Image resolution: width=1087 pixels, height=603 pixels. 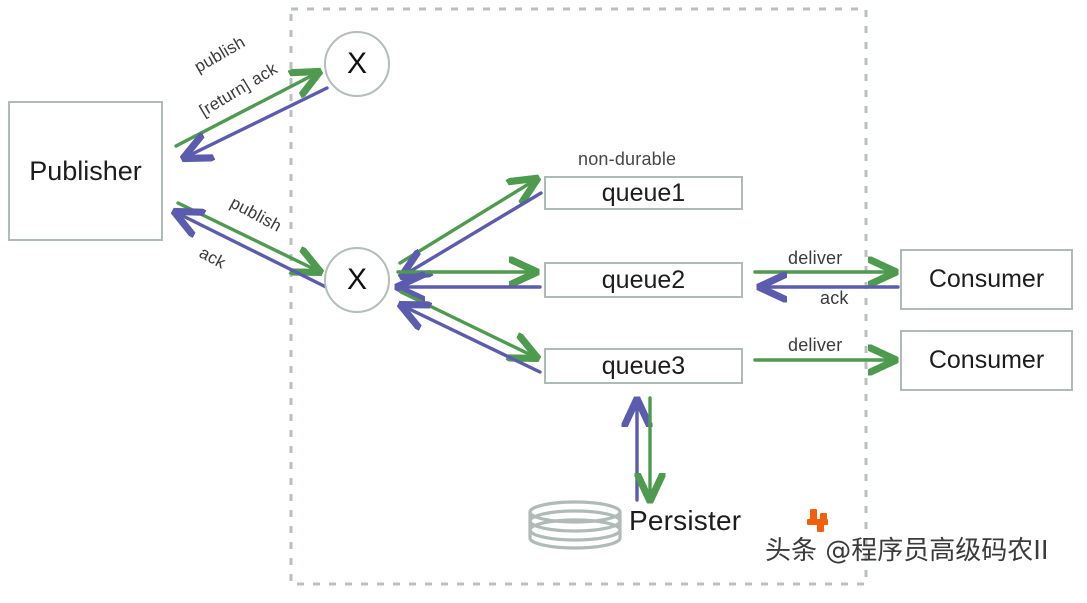 I want to click on queue1-node: queue1, so click(x=643, y=193).